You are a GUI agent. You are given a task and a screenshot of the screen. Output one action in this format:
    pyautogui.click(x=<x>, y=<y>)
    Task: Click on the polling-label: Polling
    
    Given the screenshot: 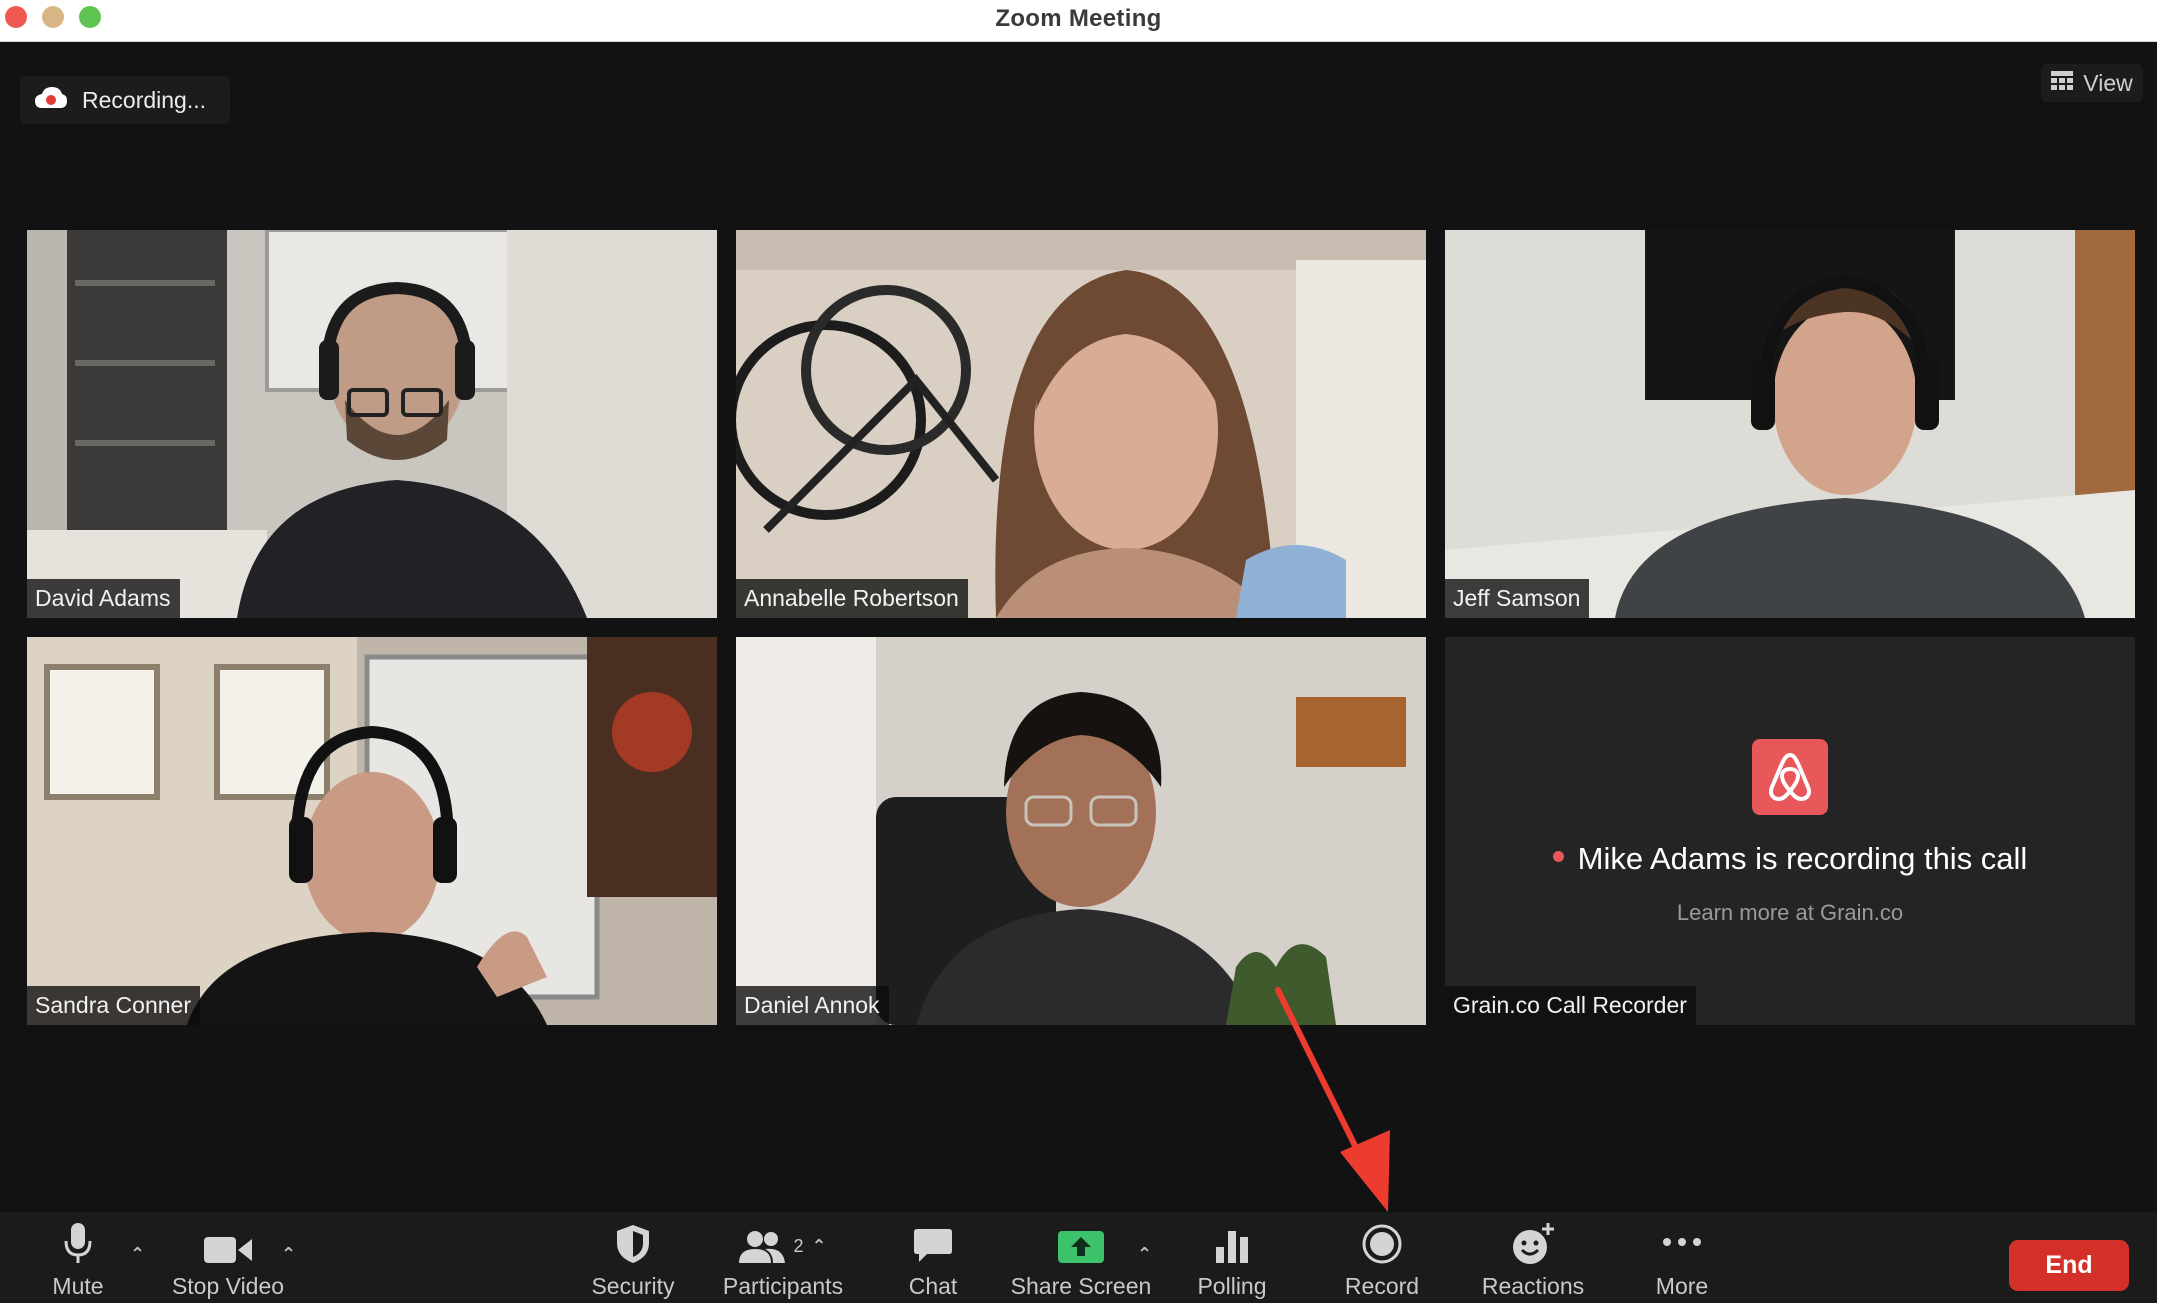 What is the action you would take?
    pyautogui.click(x=1232, y=1286)
    